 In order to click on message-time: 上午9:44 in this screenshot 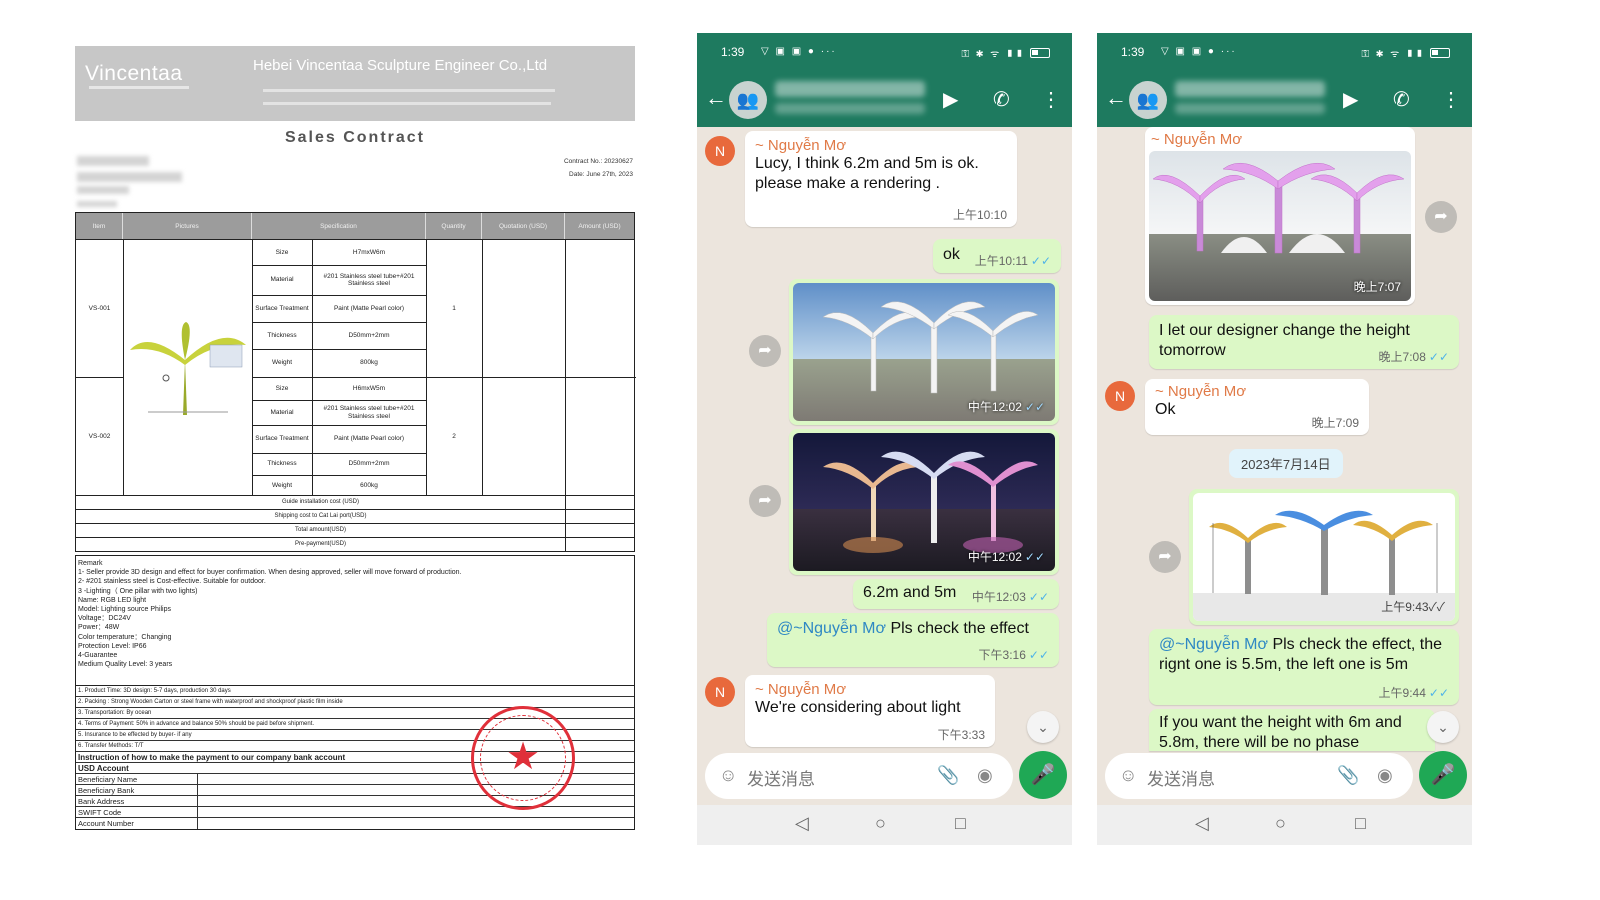, I will do `click(1402, 693)`.